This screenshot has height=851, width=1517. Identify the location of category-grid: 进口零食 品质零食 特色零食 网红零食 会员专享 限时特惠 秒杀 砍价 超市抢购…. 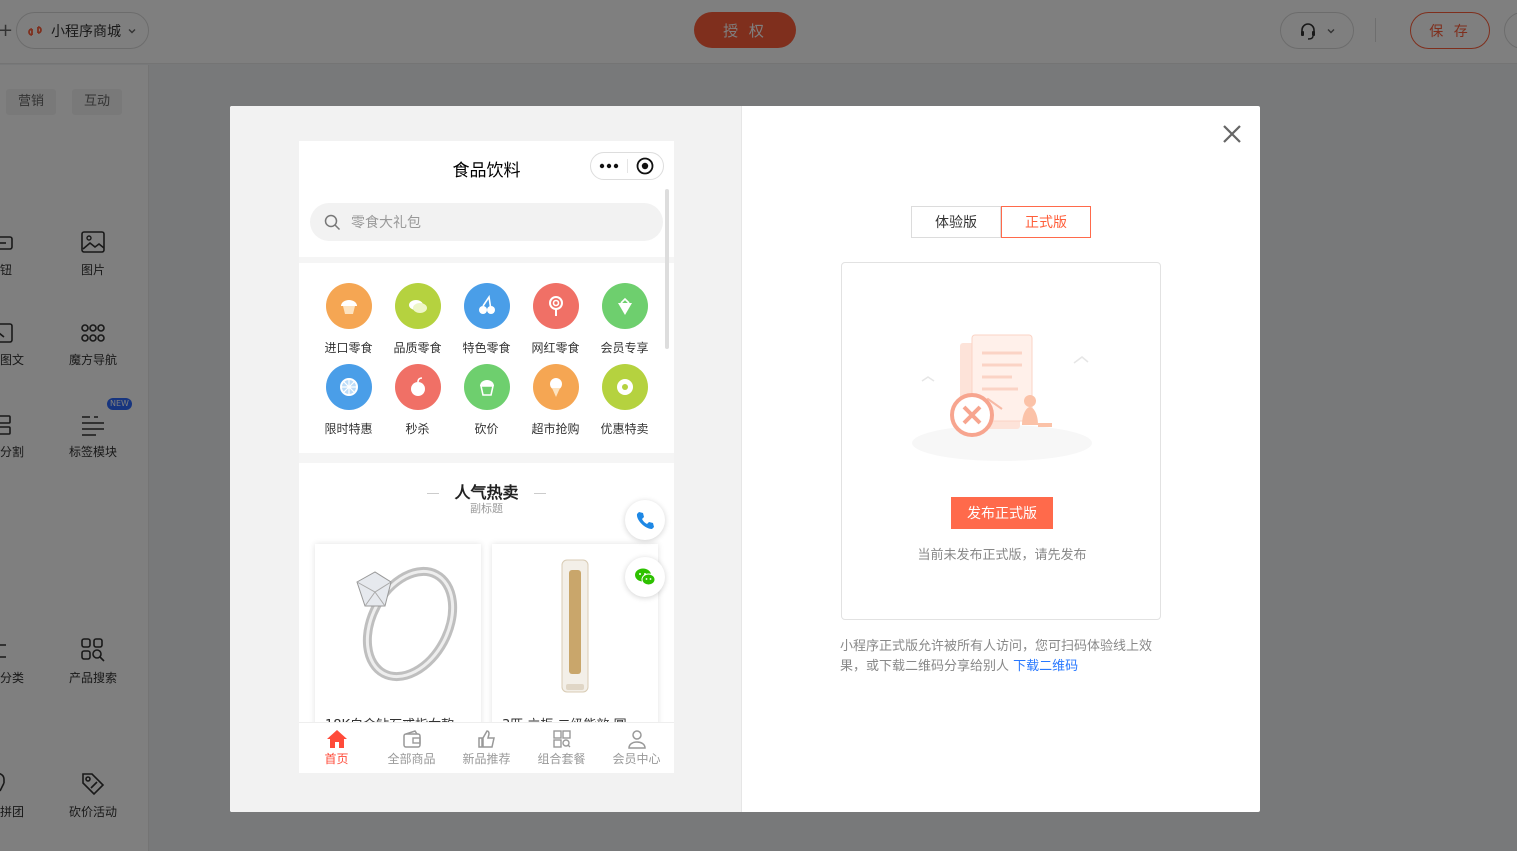
(486, 358).